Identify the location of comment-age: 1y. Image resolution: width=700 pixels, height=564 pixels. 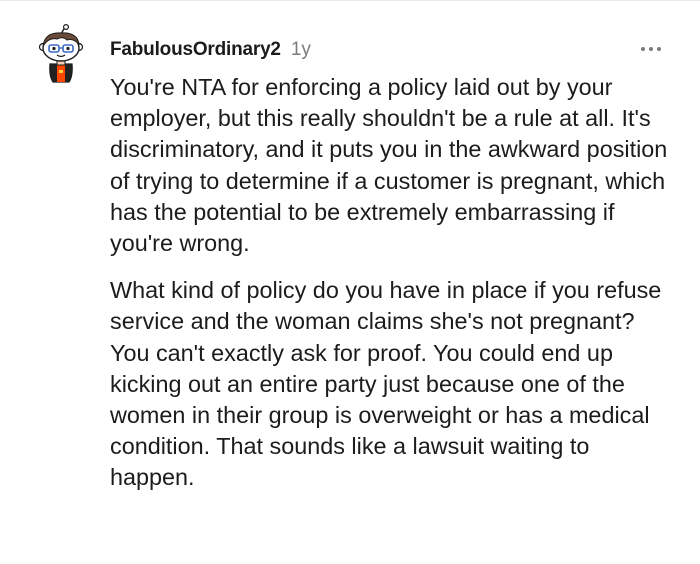
(300, 49).